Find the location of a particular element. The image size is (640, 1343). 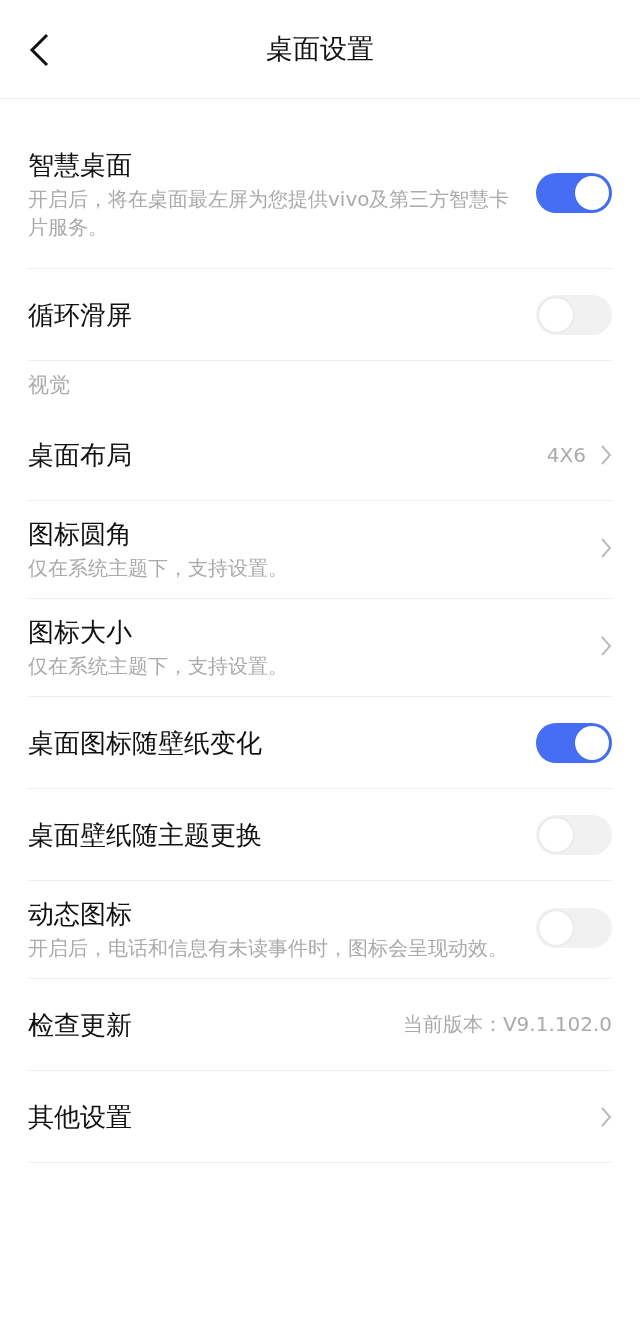

setting-title: 其他设置 is located at coordinates (80, 1117).